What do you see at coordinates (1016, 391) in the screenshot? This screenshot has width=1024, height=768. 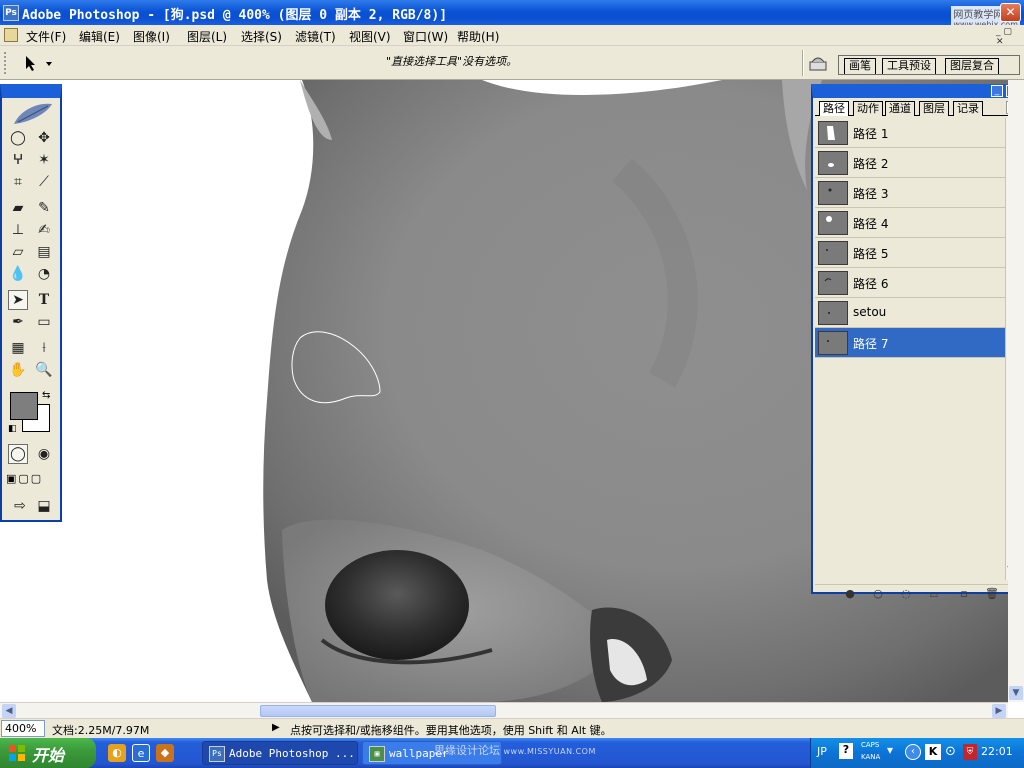 I see `canvas-vertical-scrollbar: ▼` at bounding box center [1016, 391].